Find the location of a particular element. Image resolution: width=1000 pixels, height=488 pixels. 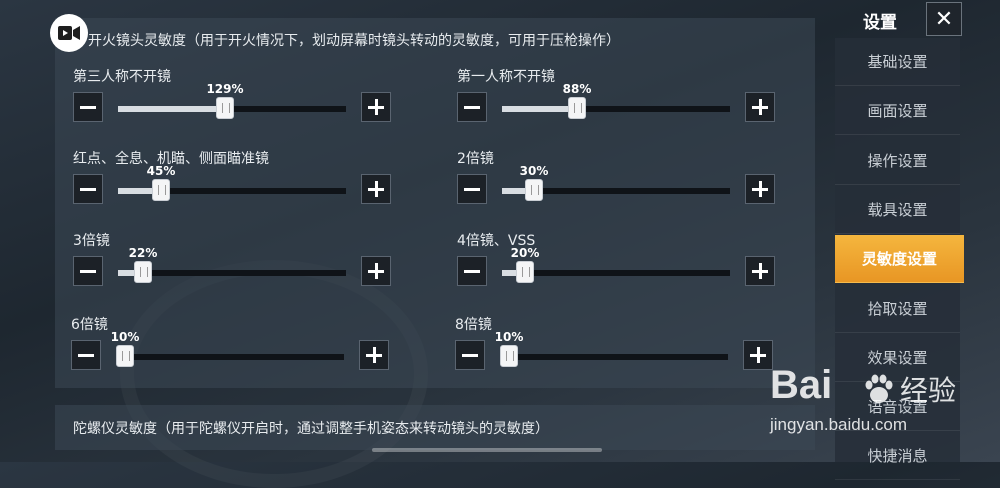

sidebar-item-label: 效果设置 is located at coordinates (897, 357).